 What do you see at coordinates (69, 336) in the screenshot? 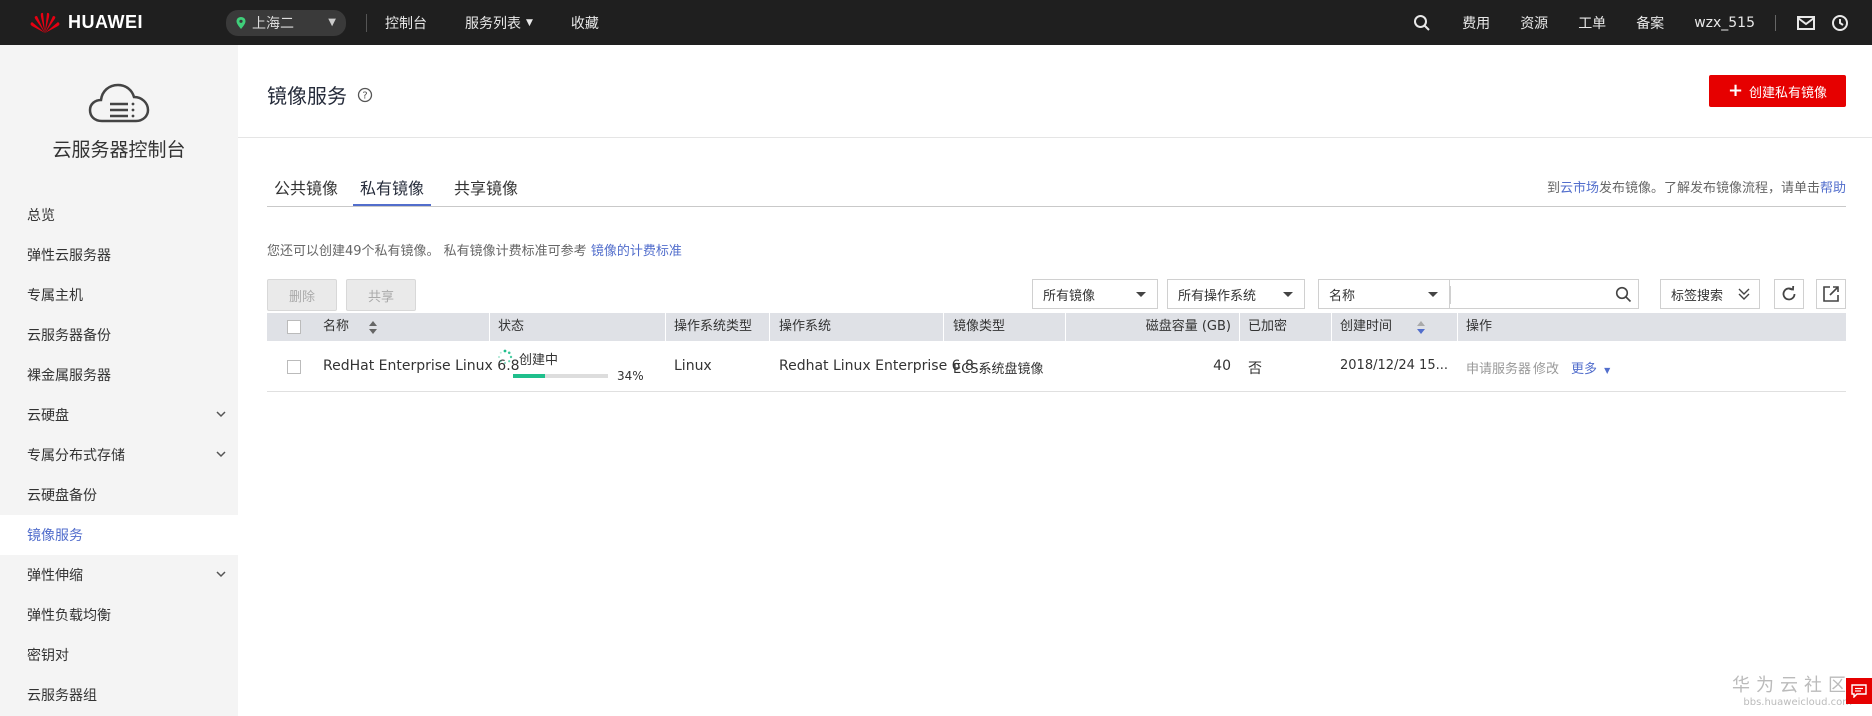
I see `sidebar-item-label: 云服务器备份` at bounding box center [69, 336].